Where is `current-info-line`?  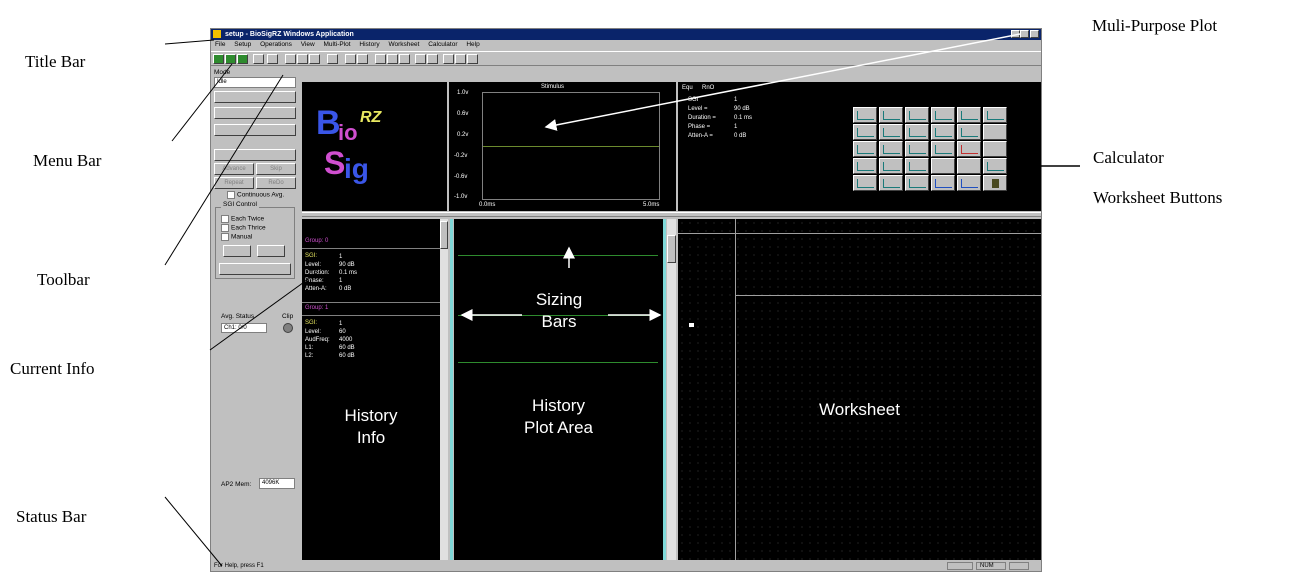
current-info-line is located at coordinates (264, 311).